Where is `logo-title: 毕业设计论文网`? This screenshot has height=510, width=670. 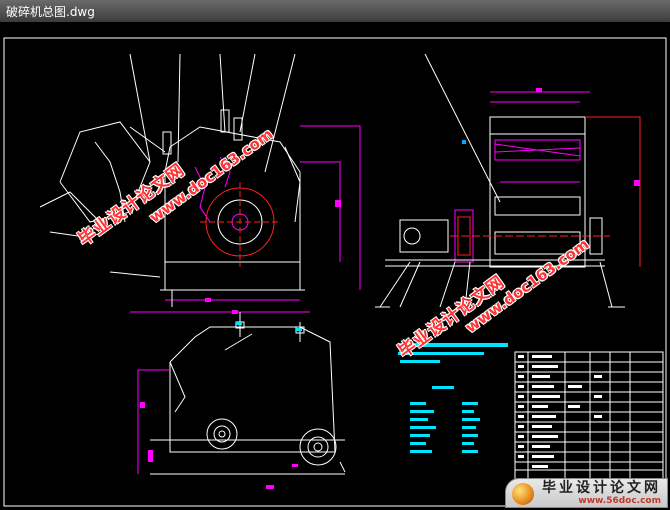
logo-title: 毕业设计论文网 is located at coordinates (601, 487).